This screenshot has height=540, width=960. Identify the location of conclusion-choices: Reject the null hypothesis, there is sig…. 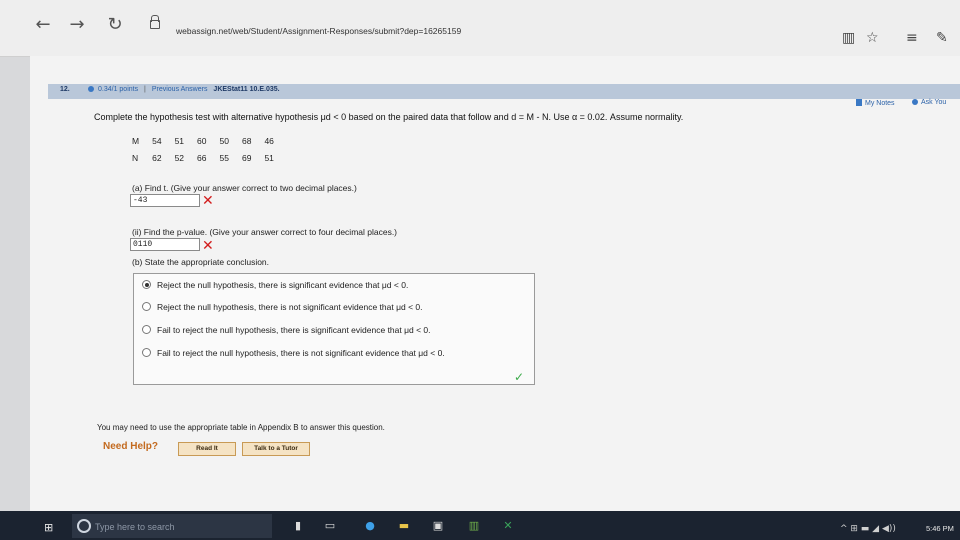
(334, 329).